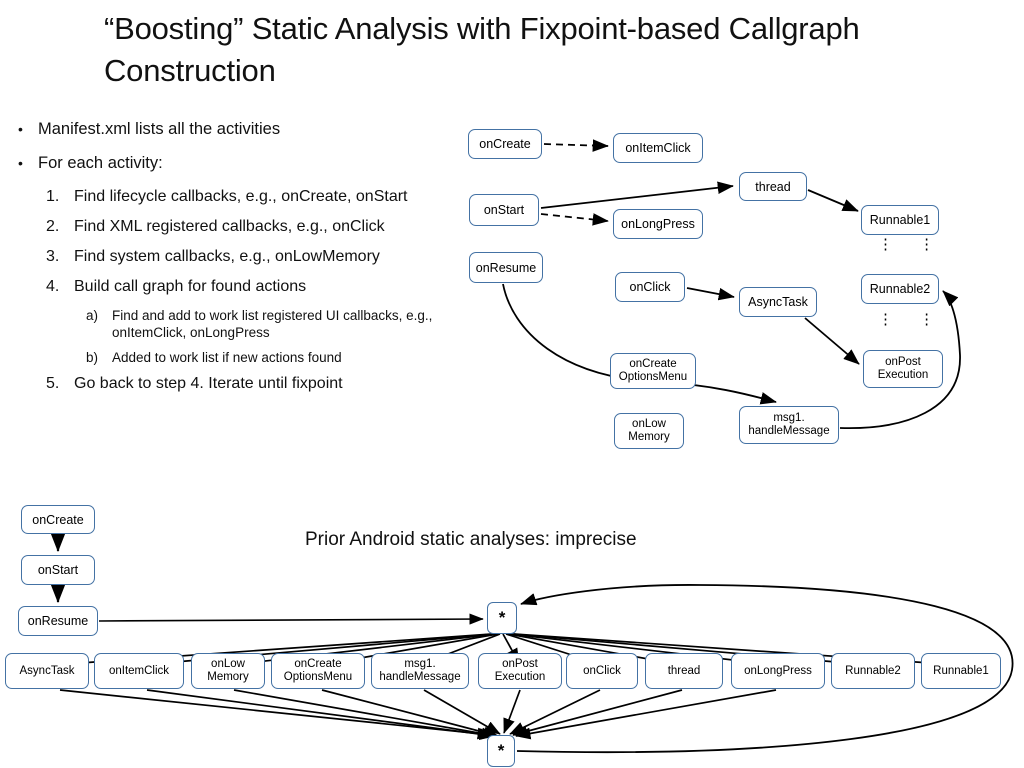 The height and width of the screenshot is (768, 1024). What do you see at coordinates (903, 369) in the screenshot?
I see `node-onpostexecution: onPost Execution` at bounding box center [903, 369].